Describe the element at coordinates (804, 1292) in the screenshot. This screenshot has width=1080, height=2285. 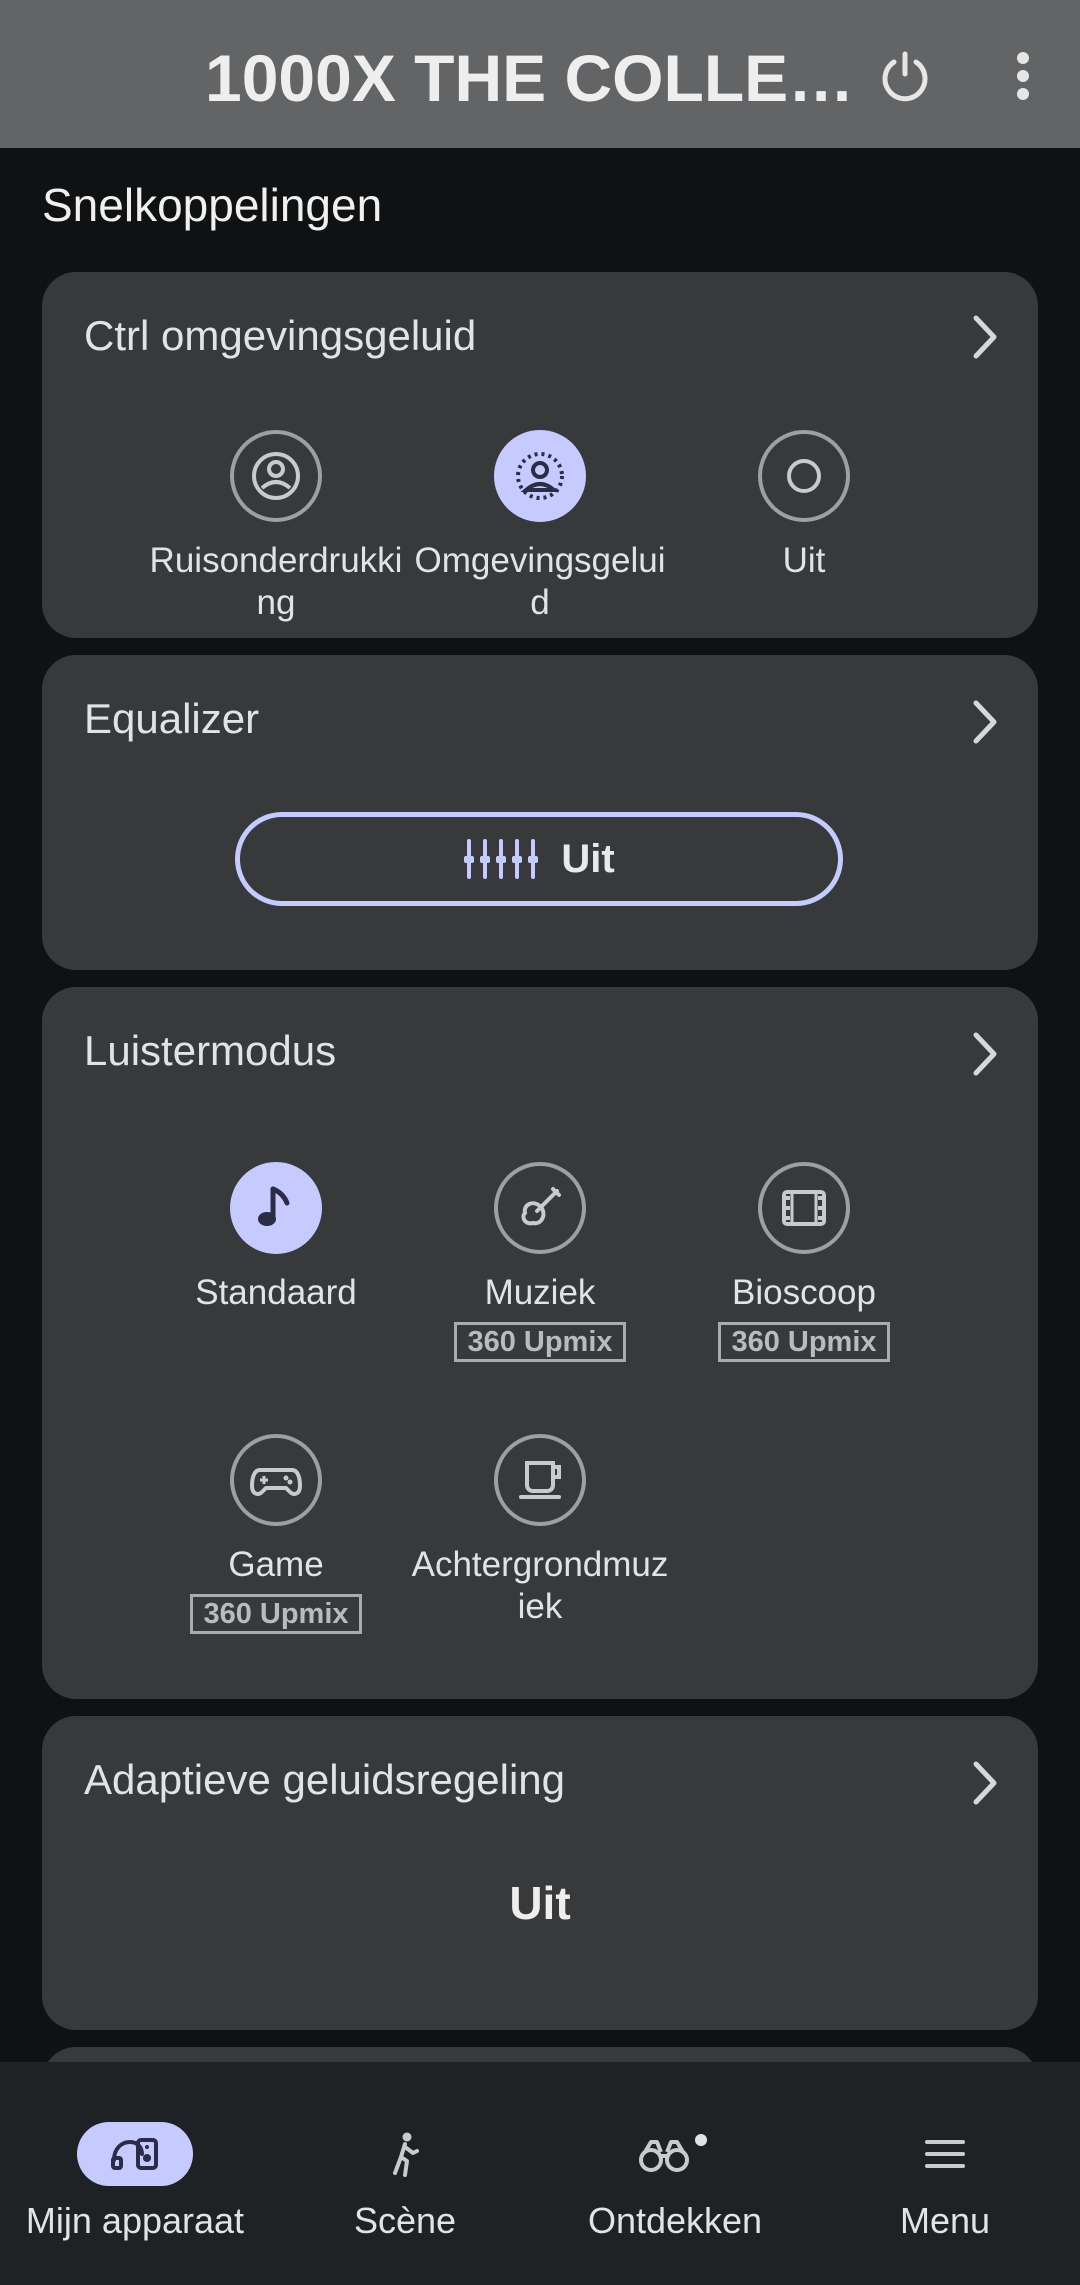
I see `listening-option-label: Bioscoop` at that location.